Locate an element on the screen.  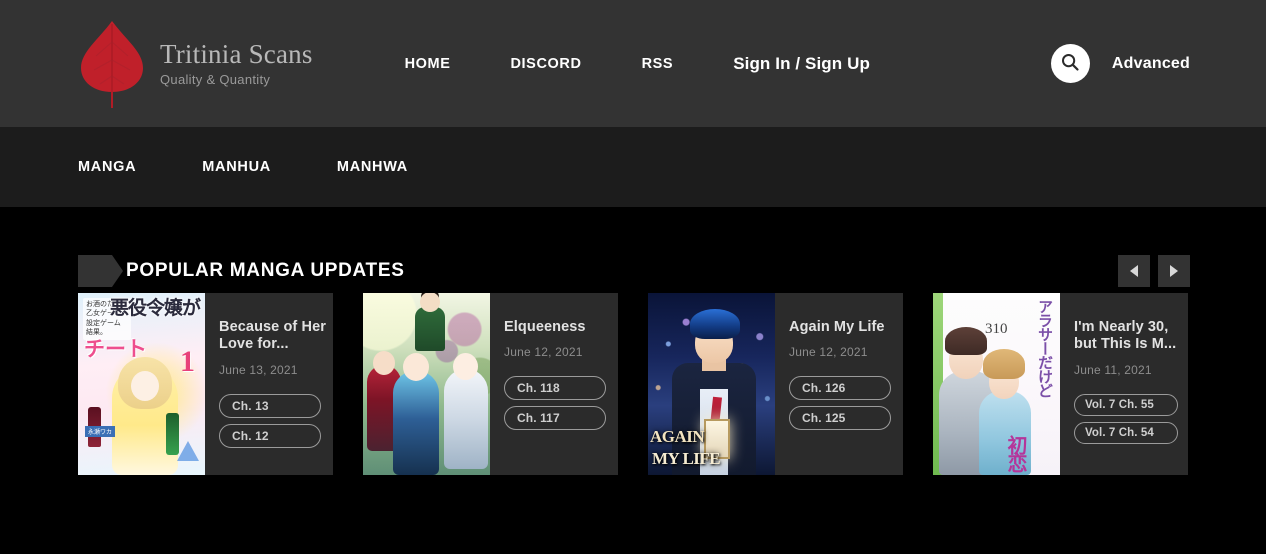
main-nav: HOME DISCORD RSS Sign In / Sign Up is located at coordinates (637, 64).